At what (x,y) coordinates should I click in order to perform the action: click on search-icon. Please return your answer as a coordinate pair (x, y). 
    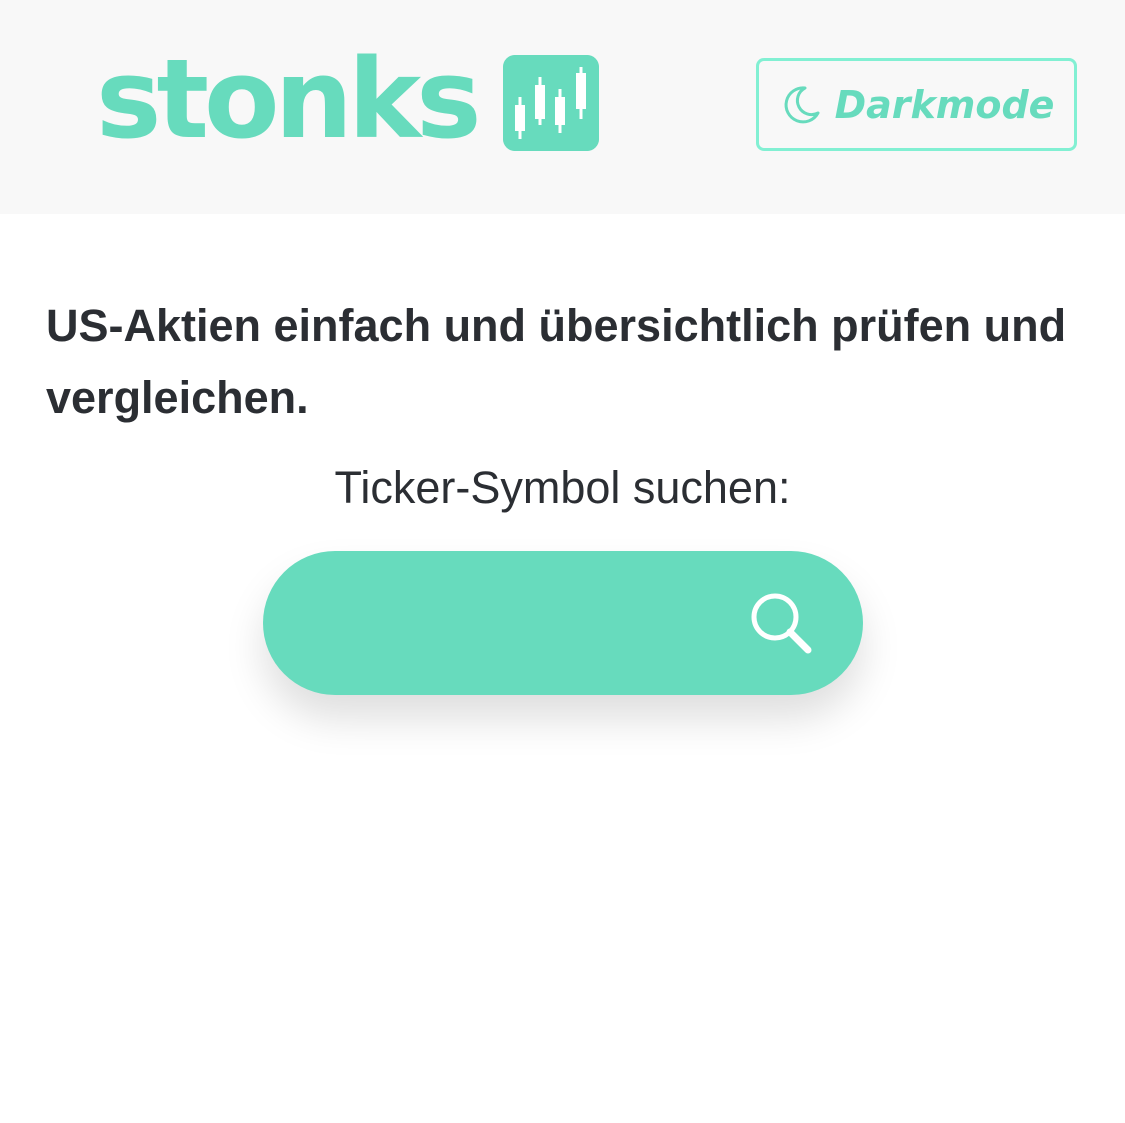
    Looking at the image, I should click on (782, 624).